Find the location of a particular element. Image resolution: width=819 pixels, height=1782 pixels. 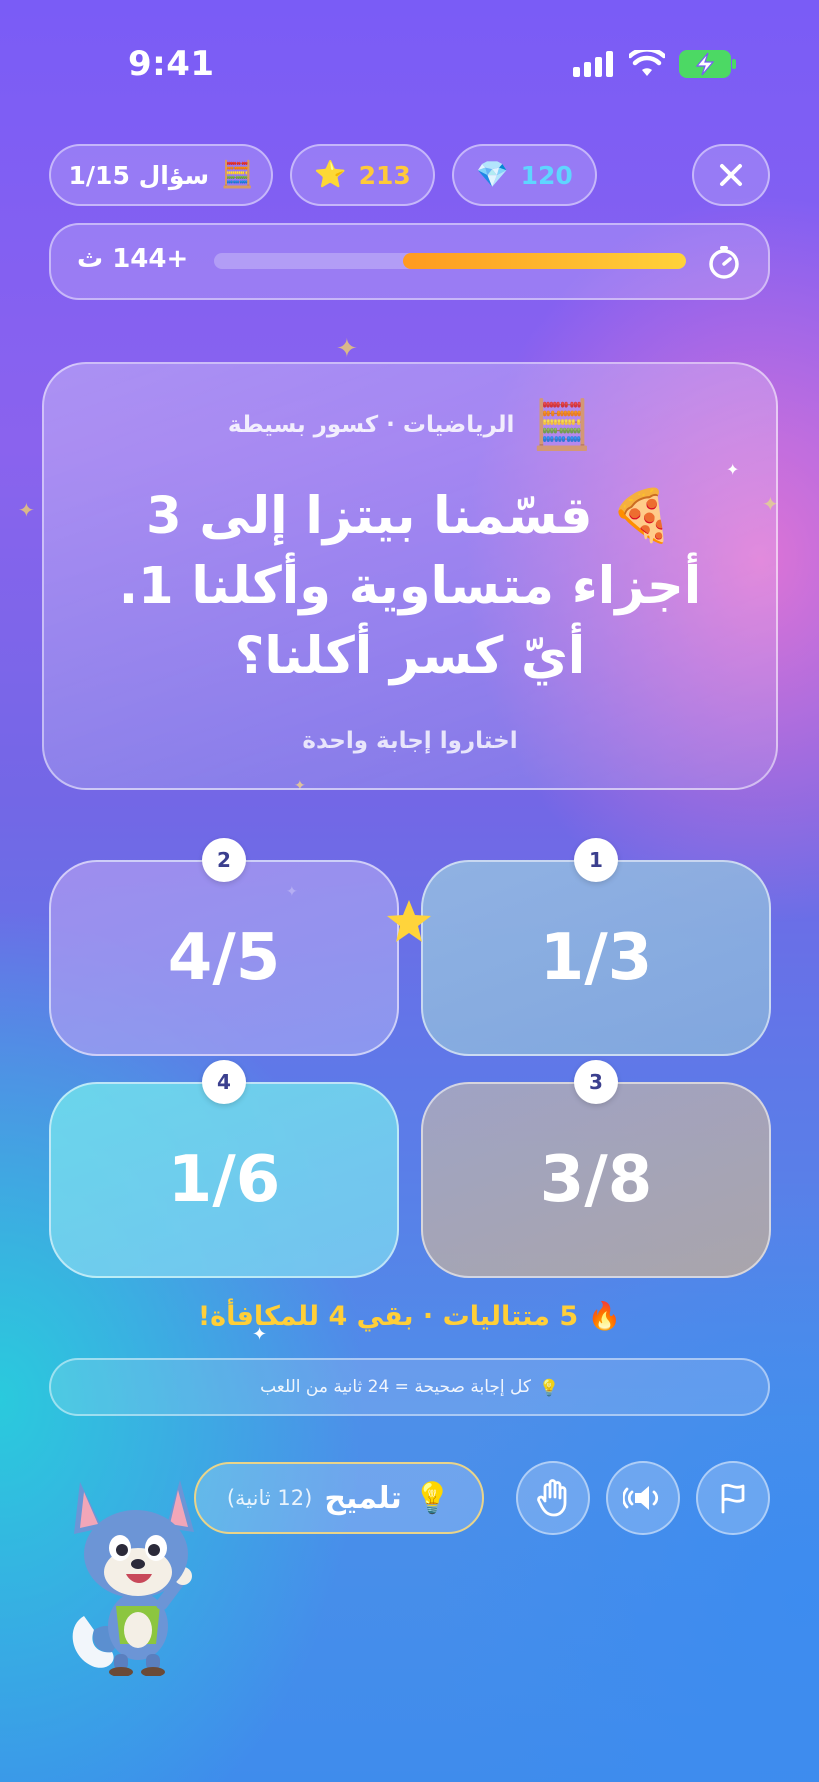

answer-number-badge: 3 is located at coordinates (596, 1082).